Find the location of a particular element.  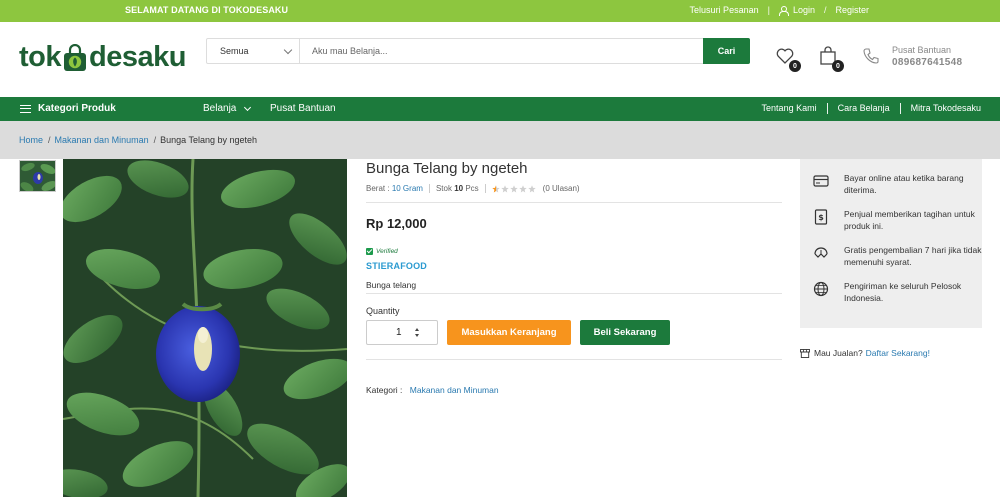

nav-help-center: Pusat Bantuan is located at coordinates (303, 108).